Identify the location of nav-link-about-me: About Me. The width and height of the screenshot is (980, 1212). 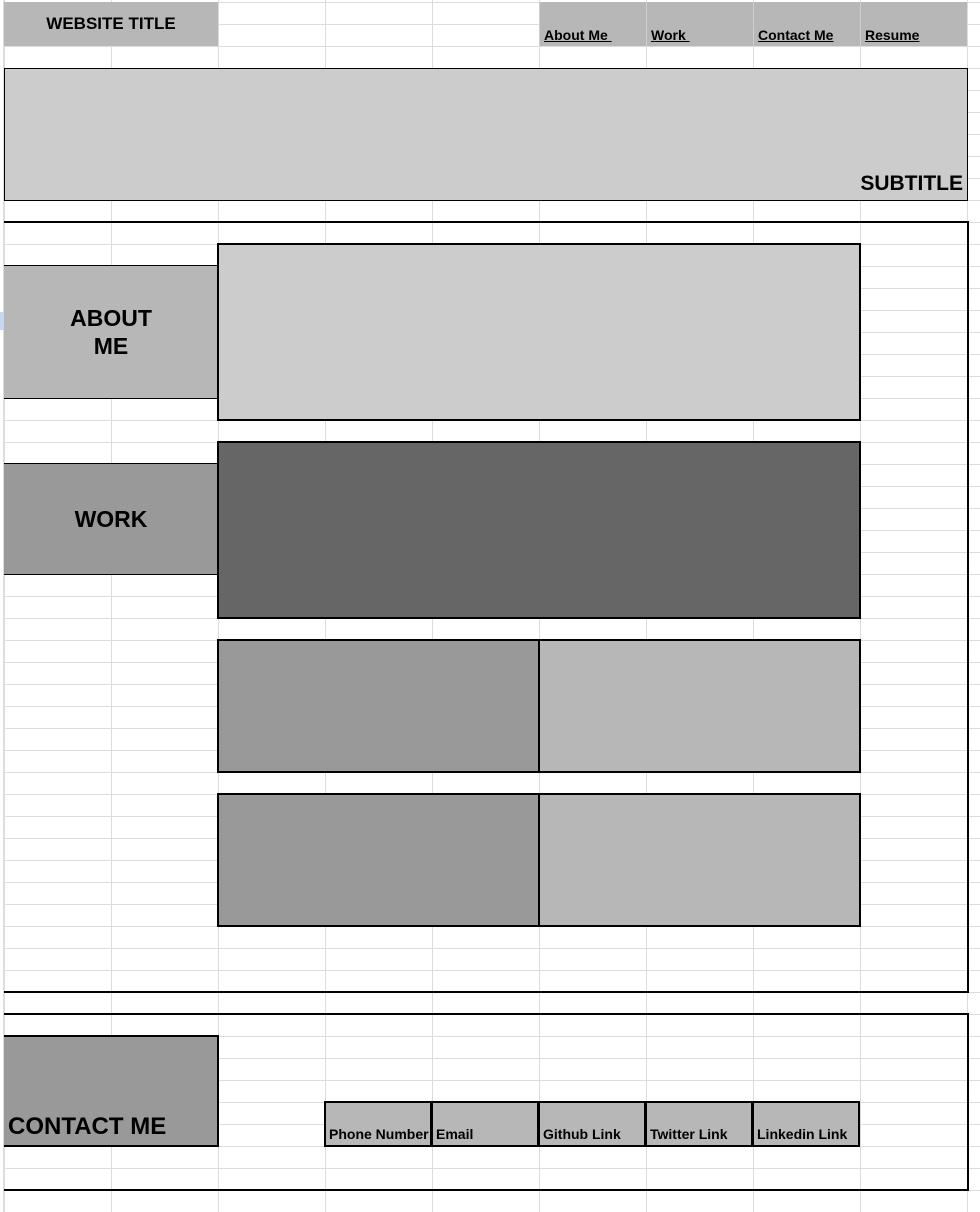
(592, 24).